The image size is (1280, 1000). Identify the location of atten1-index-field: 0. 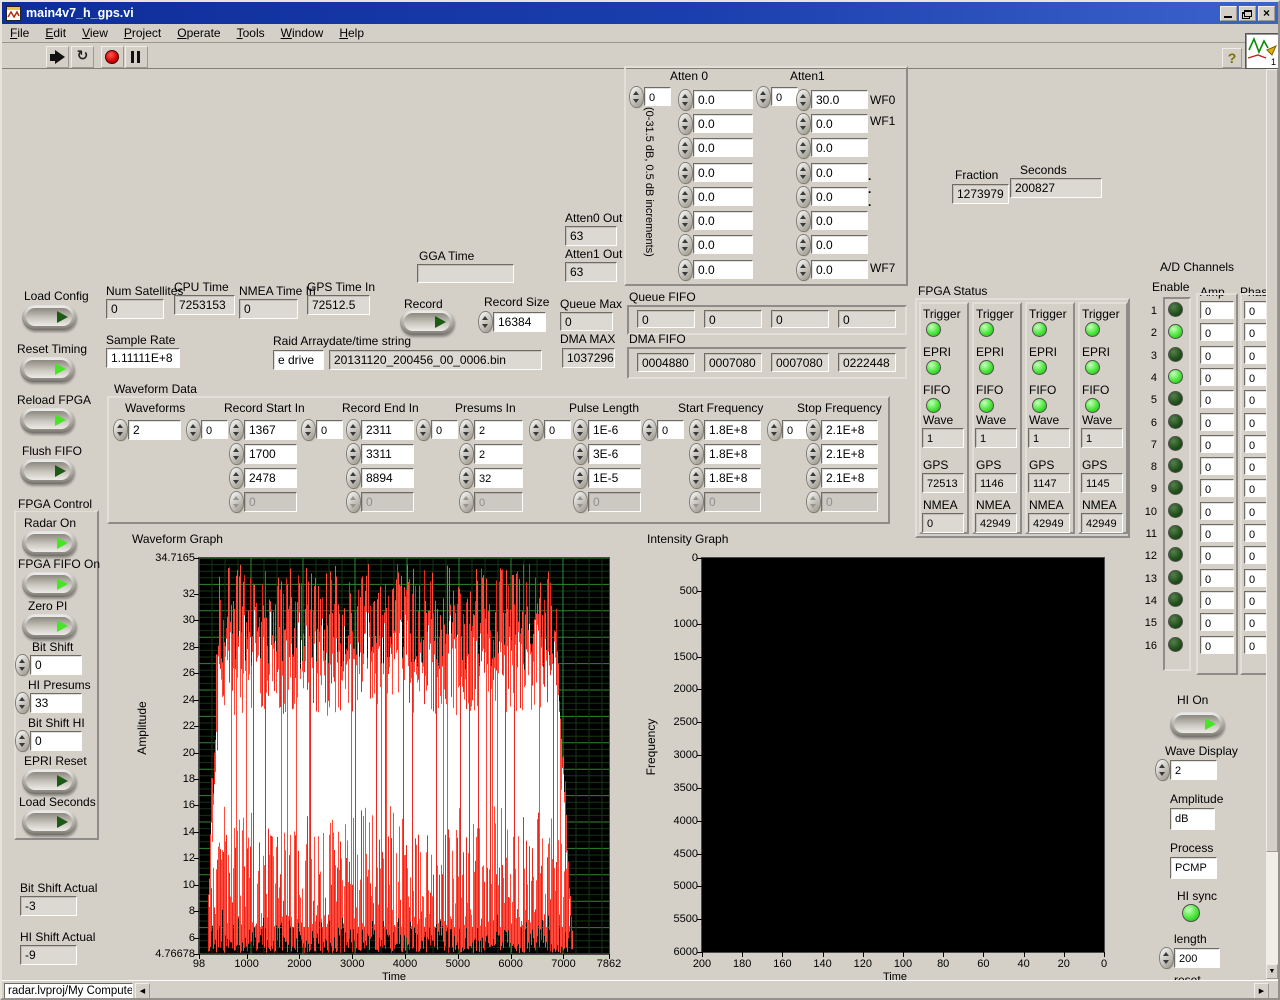
(784, 96).